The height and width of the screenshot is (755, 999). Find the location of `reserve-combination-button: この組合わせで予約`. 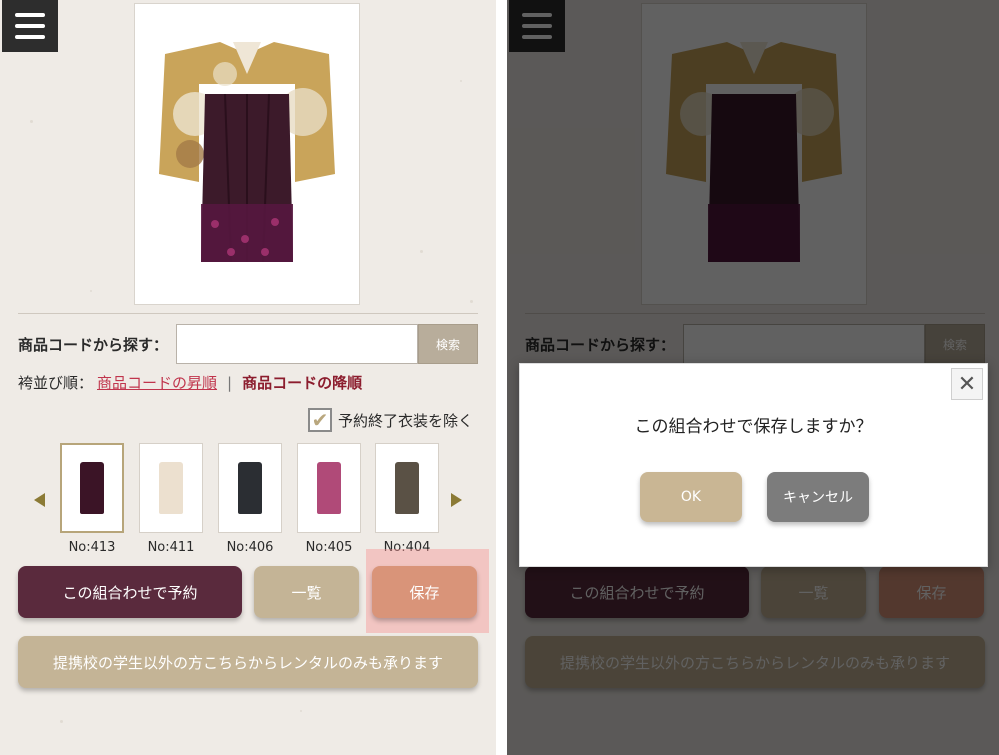

reserve-combination-button: この組合わせで予約 is located at coordinates (130, 592).